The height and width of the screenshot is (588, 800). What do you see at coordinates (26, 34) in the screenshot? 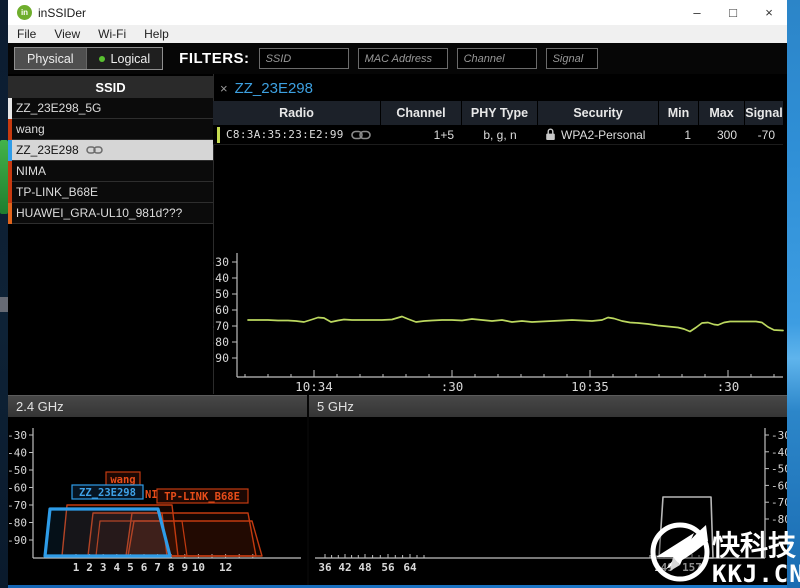
I see `menu-file: File` at bounding box center [26, 34].